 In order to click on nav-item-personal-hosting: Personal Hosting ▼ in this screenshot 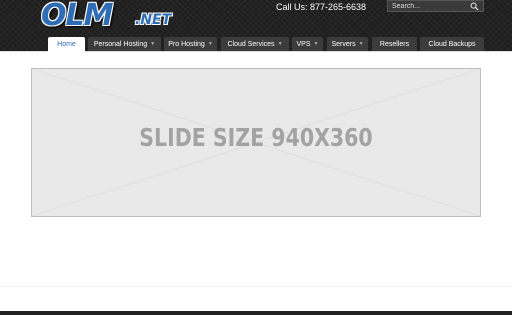, I will do `click(124, 44)`.